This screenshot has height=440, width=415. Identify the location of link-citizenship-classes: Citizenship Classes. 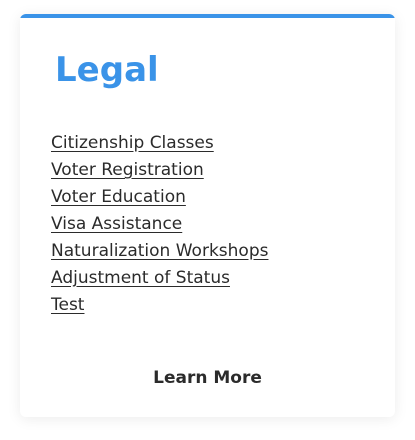
(132, 143).